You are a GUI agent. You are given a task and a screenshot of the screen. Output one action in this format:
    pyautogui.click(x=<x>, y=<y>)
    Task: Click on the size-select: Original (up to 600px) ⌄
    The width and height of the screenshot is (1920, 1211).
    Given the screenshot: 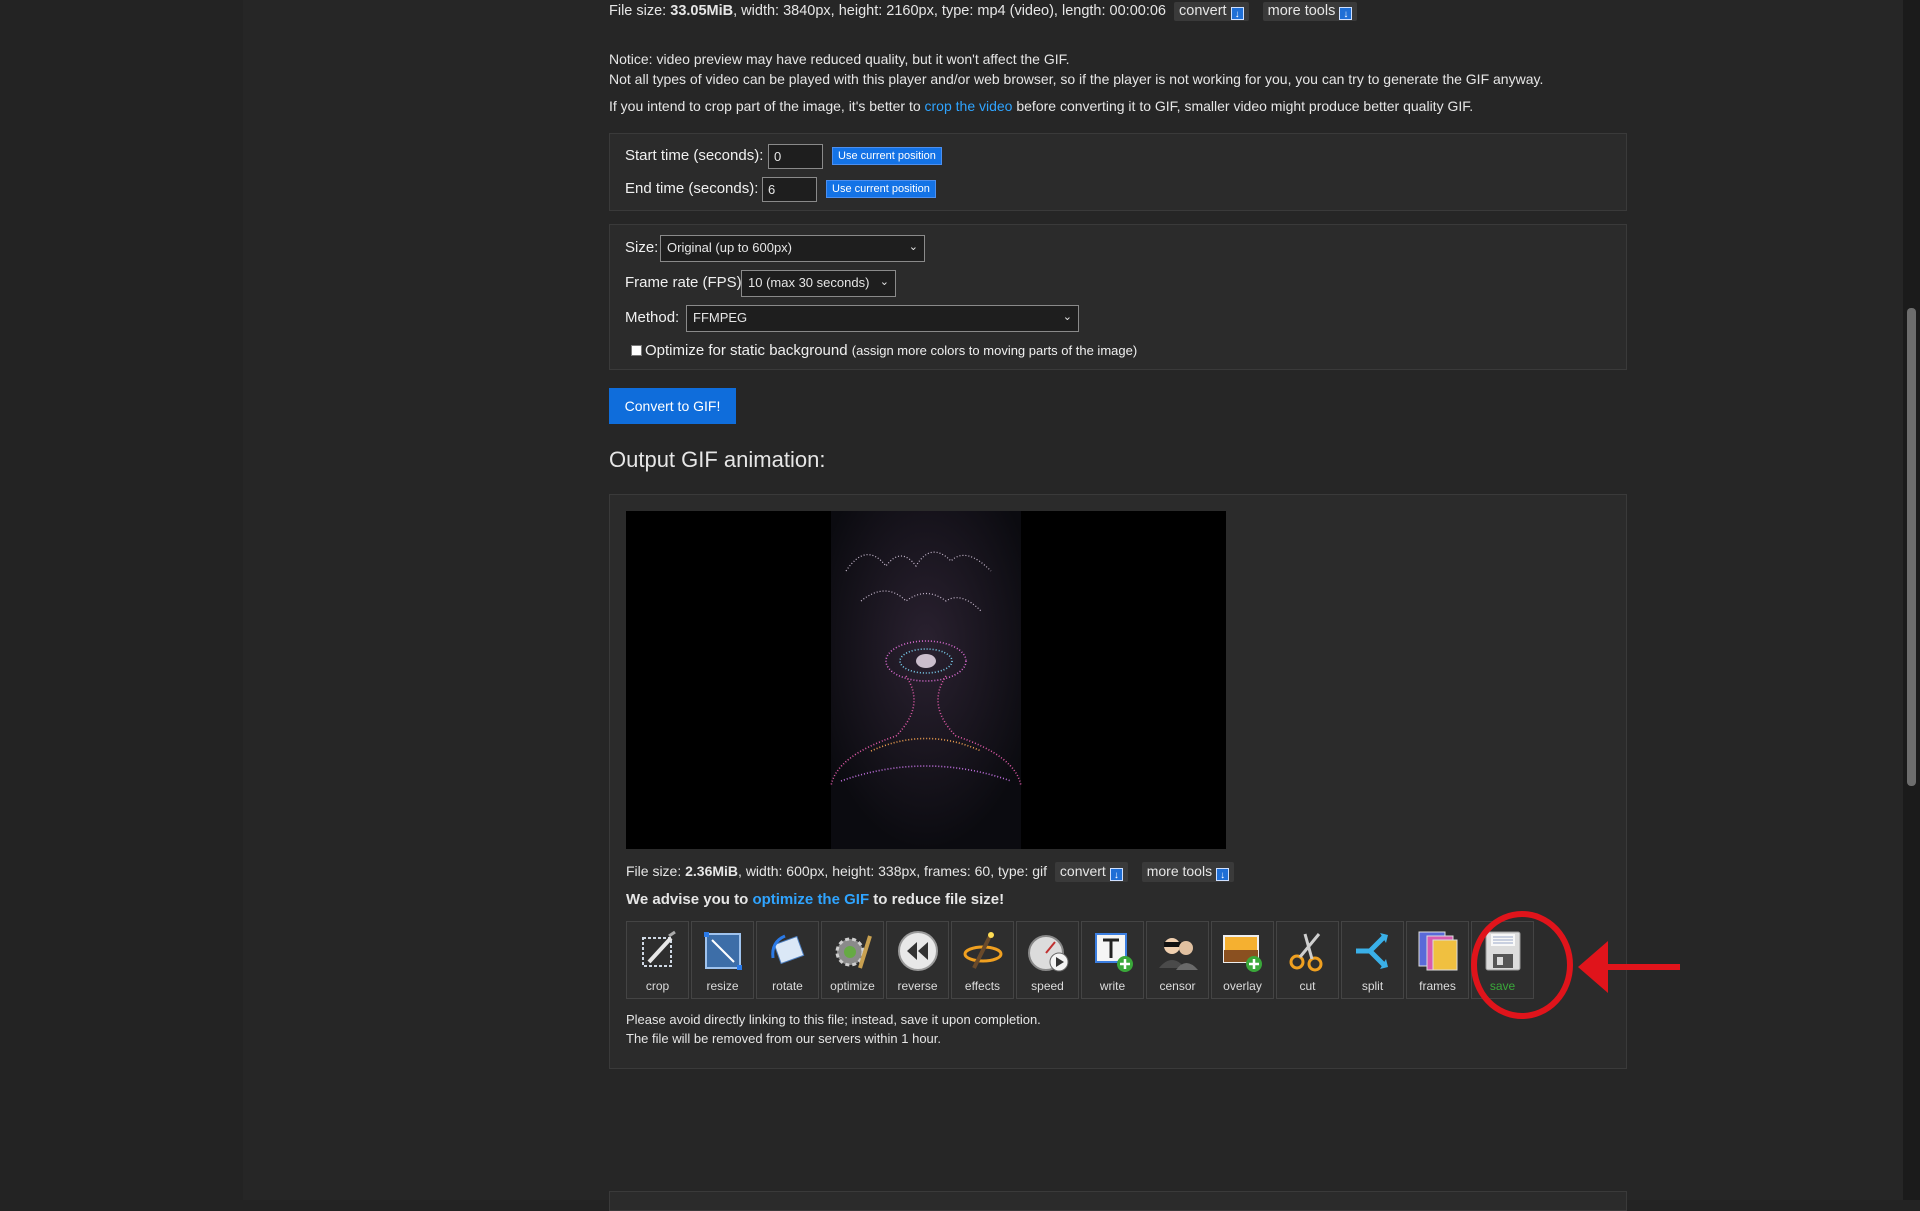 What is the action you would take?
    pyautogui.click(x=792, y=248)
    